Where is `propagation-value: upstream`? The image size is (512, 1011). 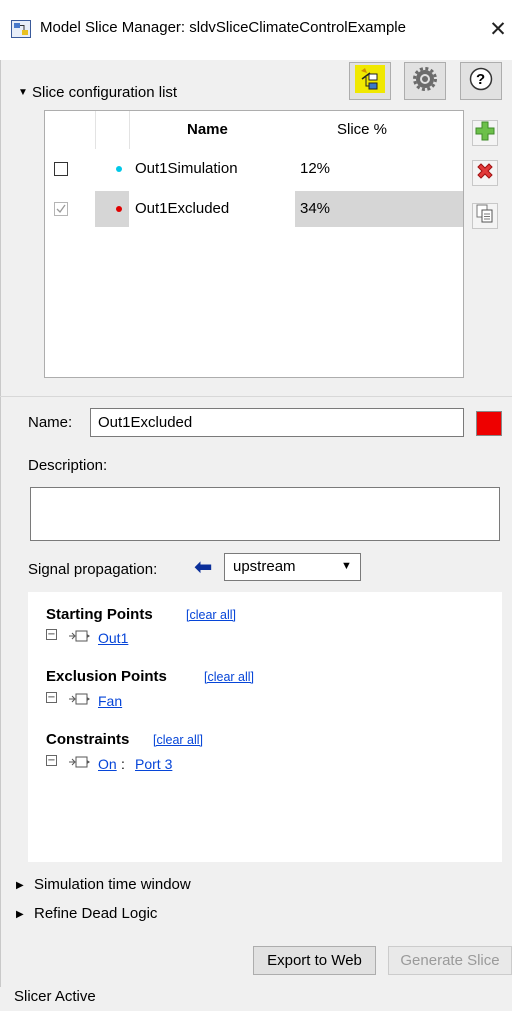
propagation-value: upstream is located at coordinates (264, 566).